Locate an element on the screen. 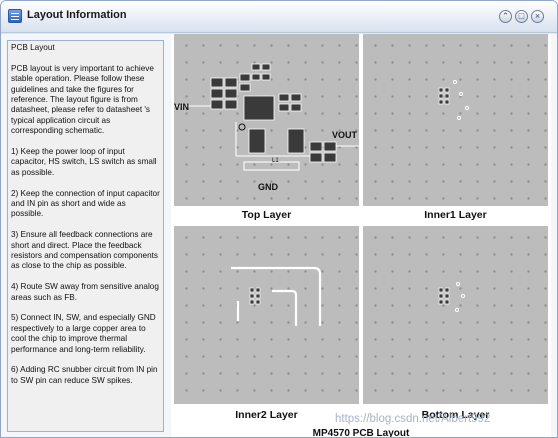 The image size is (558, 438). vin-label: VIN is located at coordinates (182, 107).